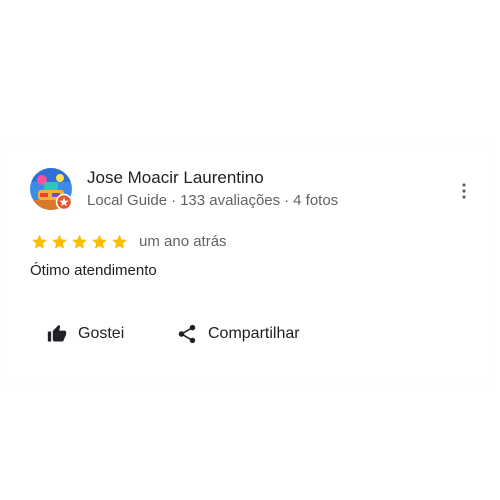  Describe the element at coordinates (57, 333) in the screenshot. I see `thumb-up-icon` at that location.